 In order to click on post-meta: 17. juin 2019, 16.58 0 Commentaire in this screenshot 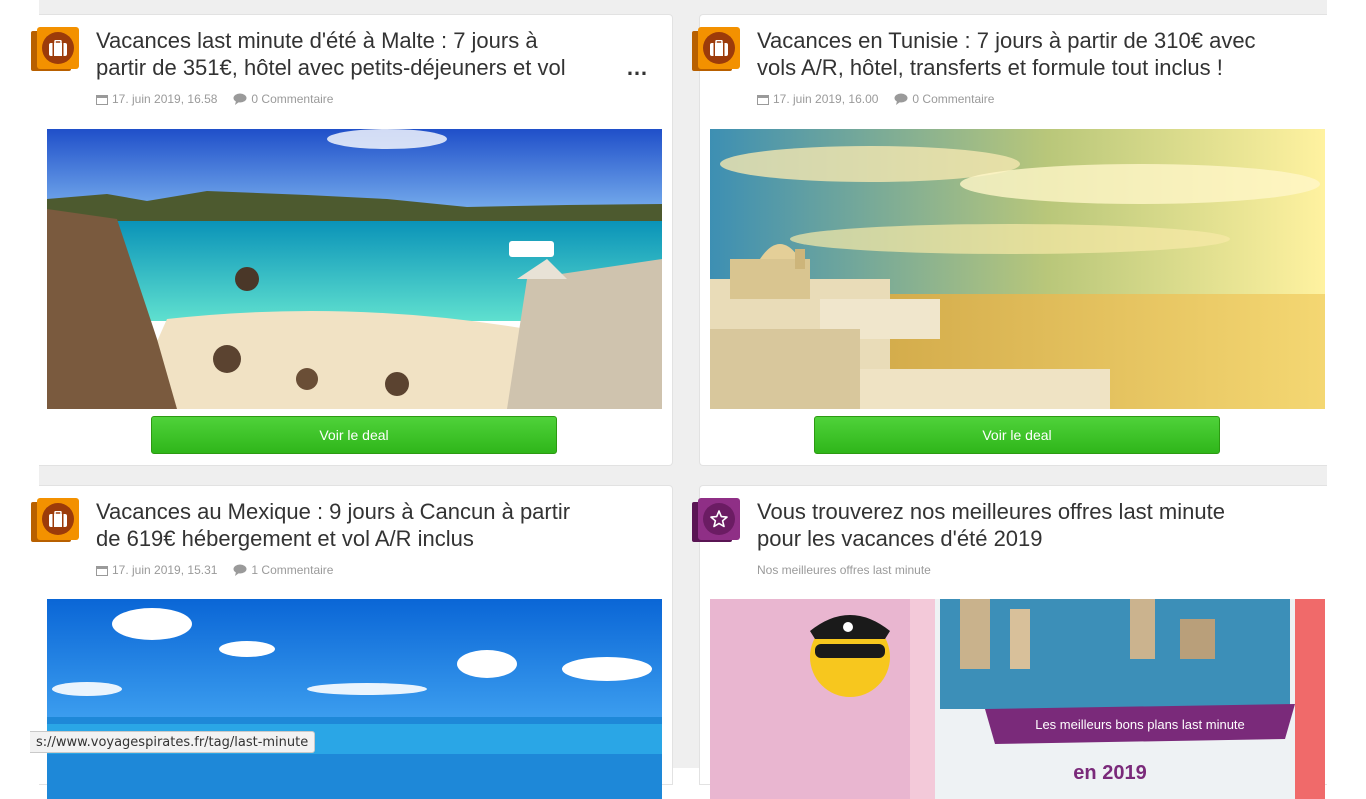, I will do `click(214, 99)`.